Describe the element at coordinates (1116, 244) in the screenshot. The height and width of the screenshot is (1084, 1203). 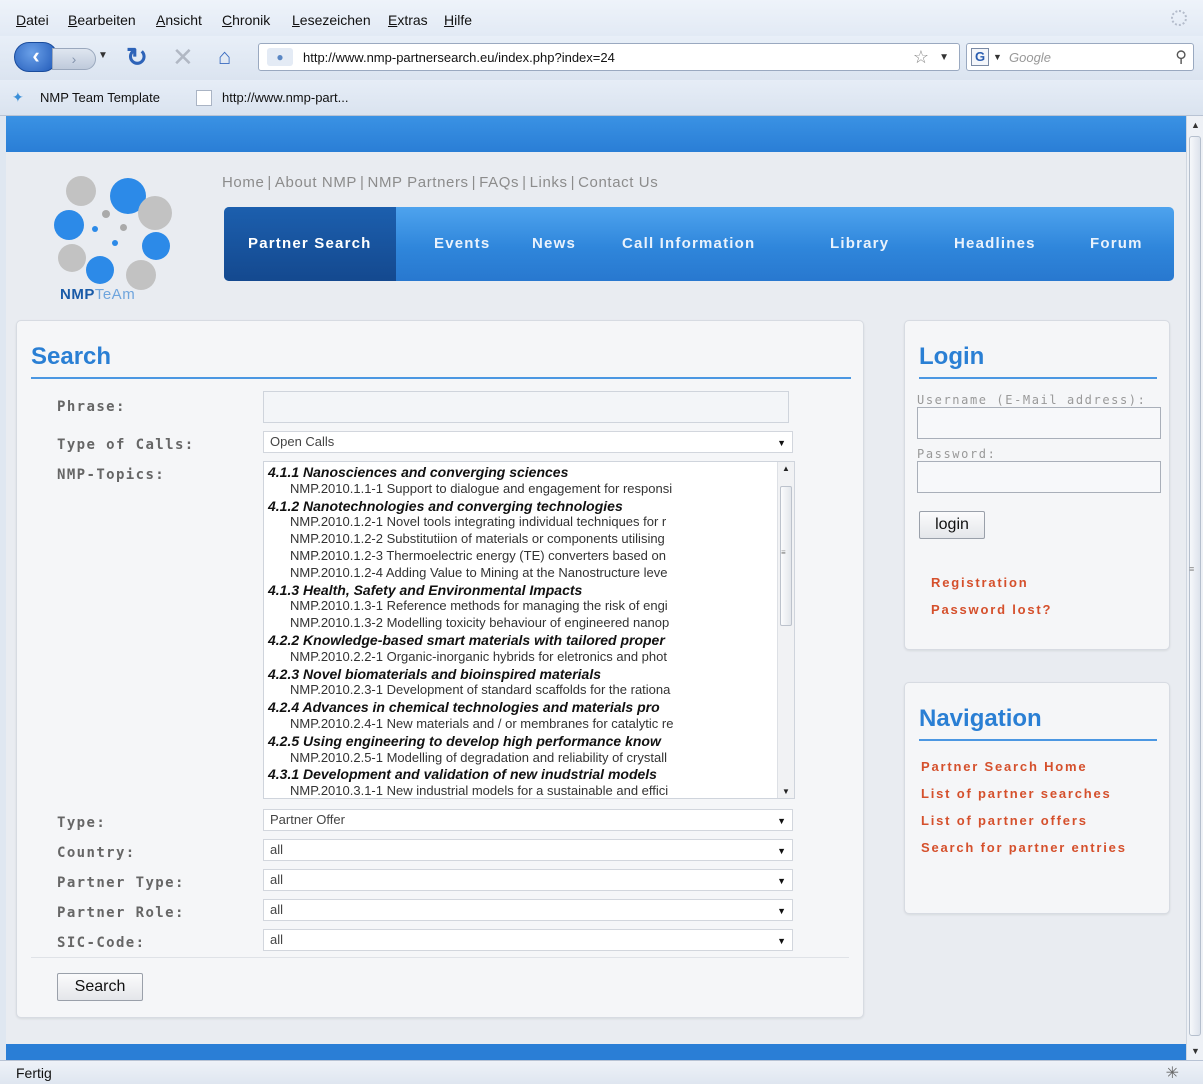
I see `nav-forum: Forum` at that location.